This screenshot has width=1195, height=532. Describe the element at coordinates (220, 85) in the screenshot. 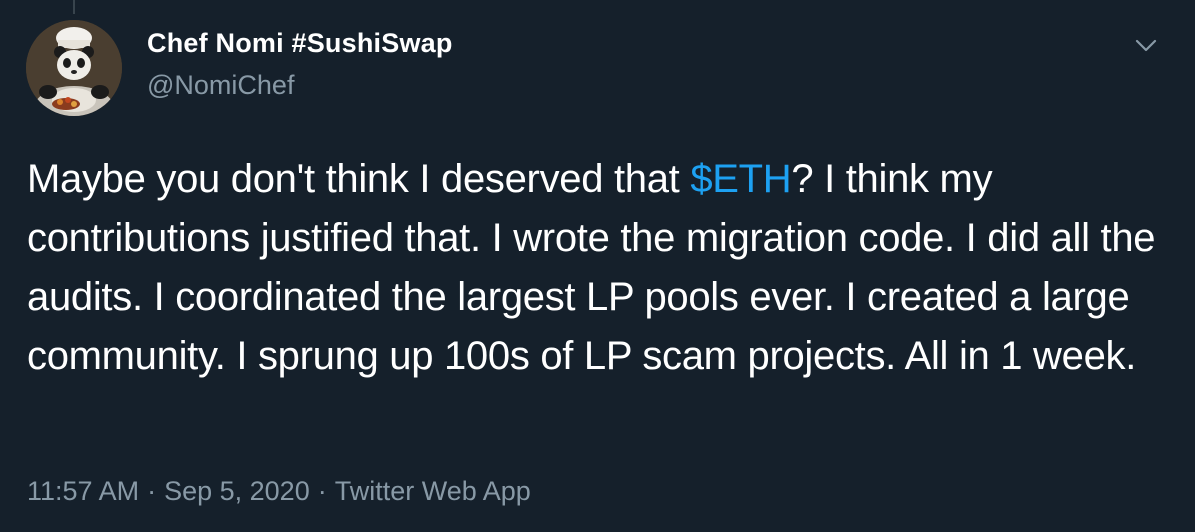

I see `author-handle: @NomiChef` at that location.